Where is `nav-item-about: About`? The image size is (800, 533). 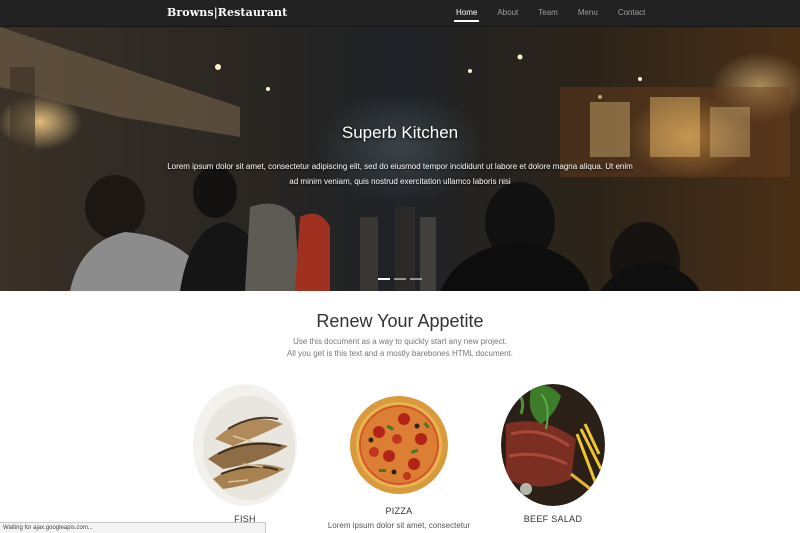
nav-item-about: About is located at coordinates (507, 13).